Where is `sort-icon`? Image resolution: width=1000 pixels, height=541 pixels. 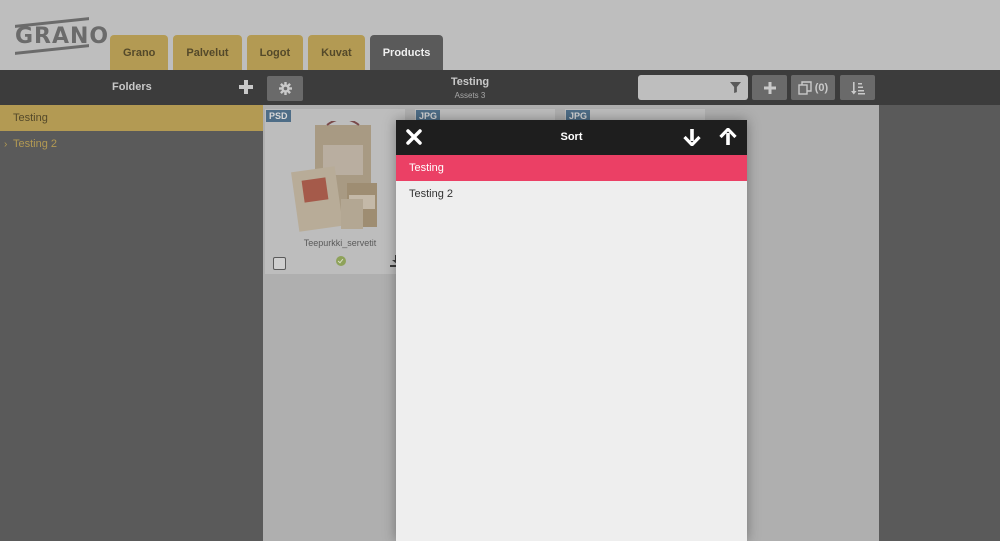
sort-icon is located at coordinates (857, 87).